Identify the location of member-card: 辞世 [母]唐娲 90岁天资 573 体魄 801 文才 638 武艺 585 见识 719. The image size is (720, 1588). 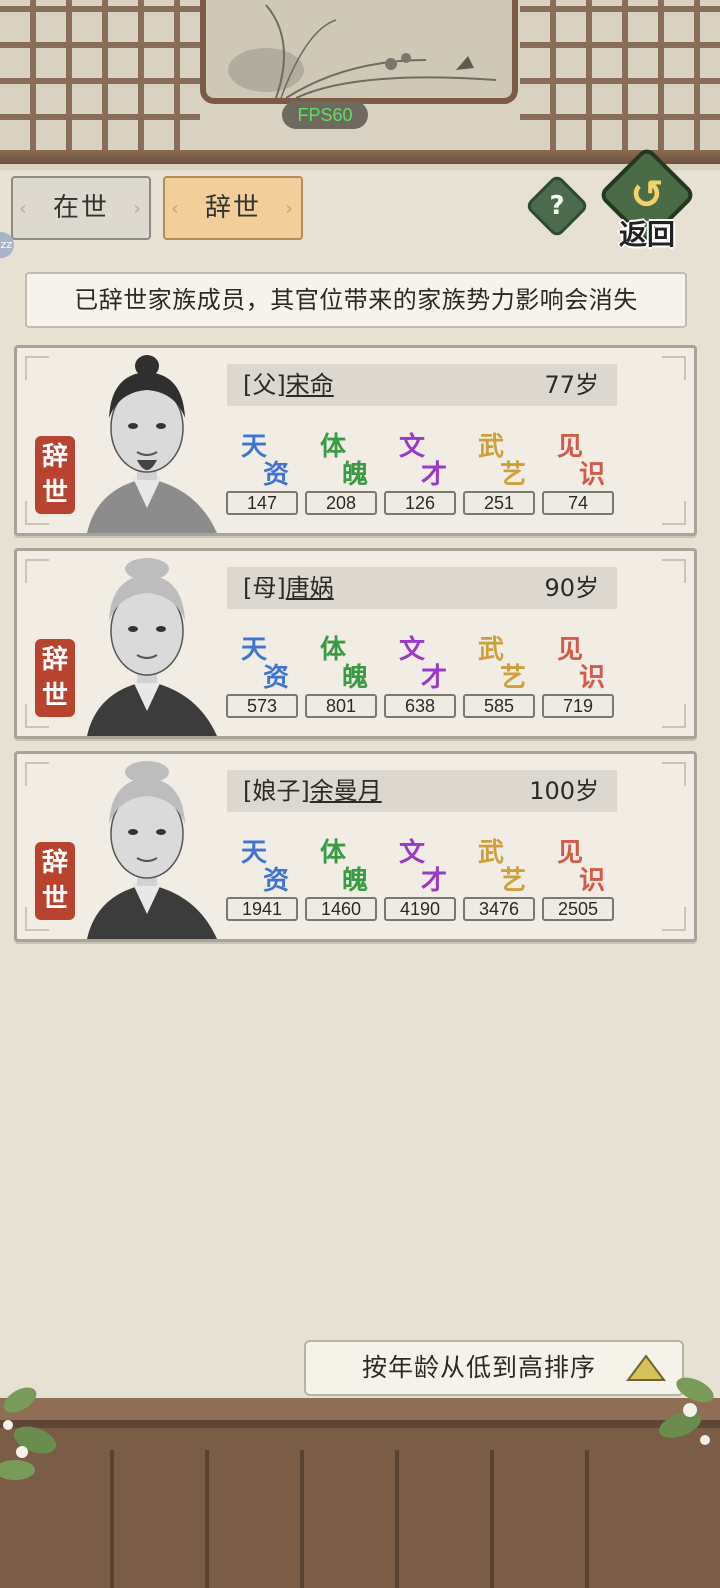
(355, 643).